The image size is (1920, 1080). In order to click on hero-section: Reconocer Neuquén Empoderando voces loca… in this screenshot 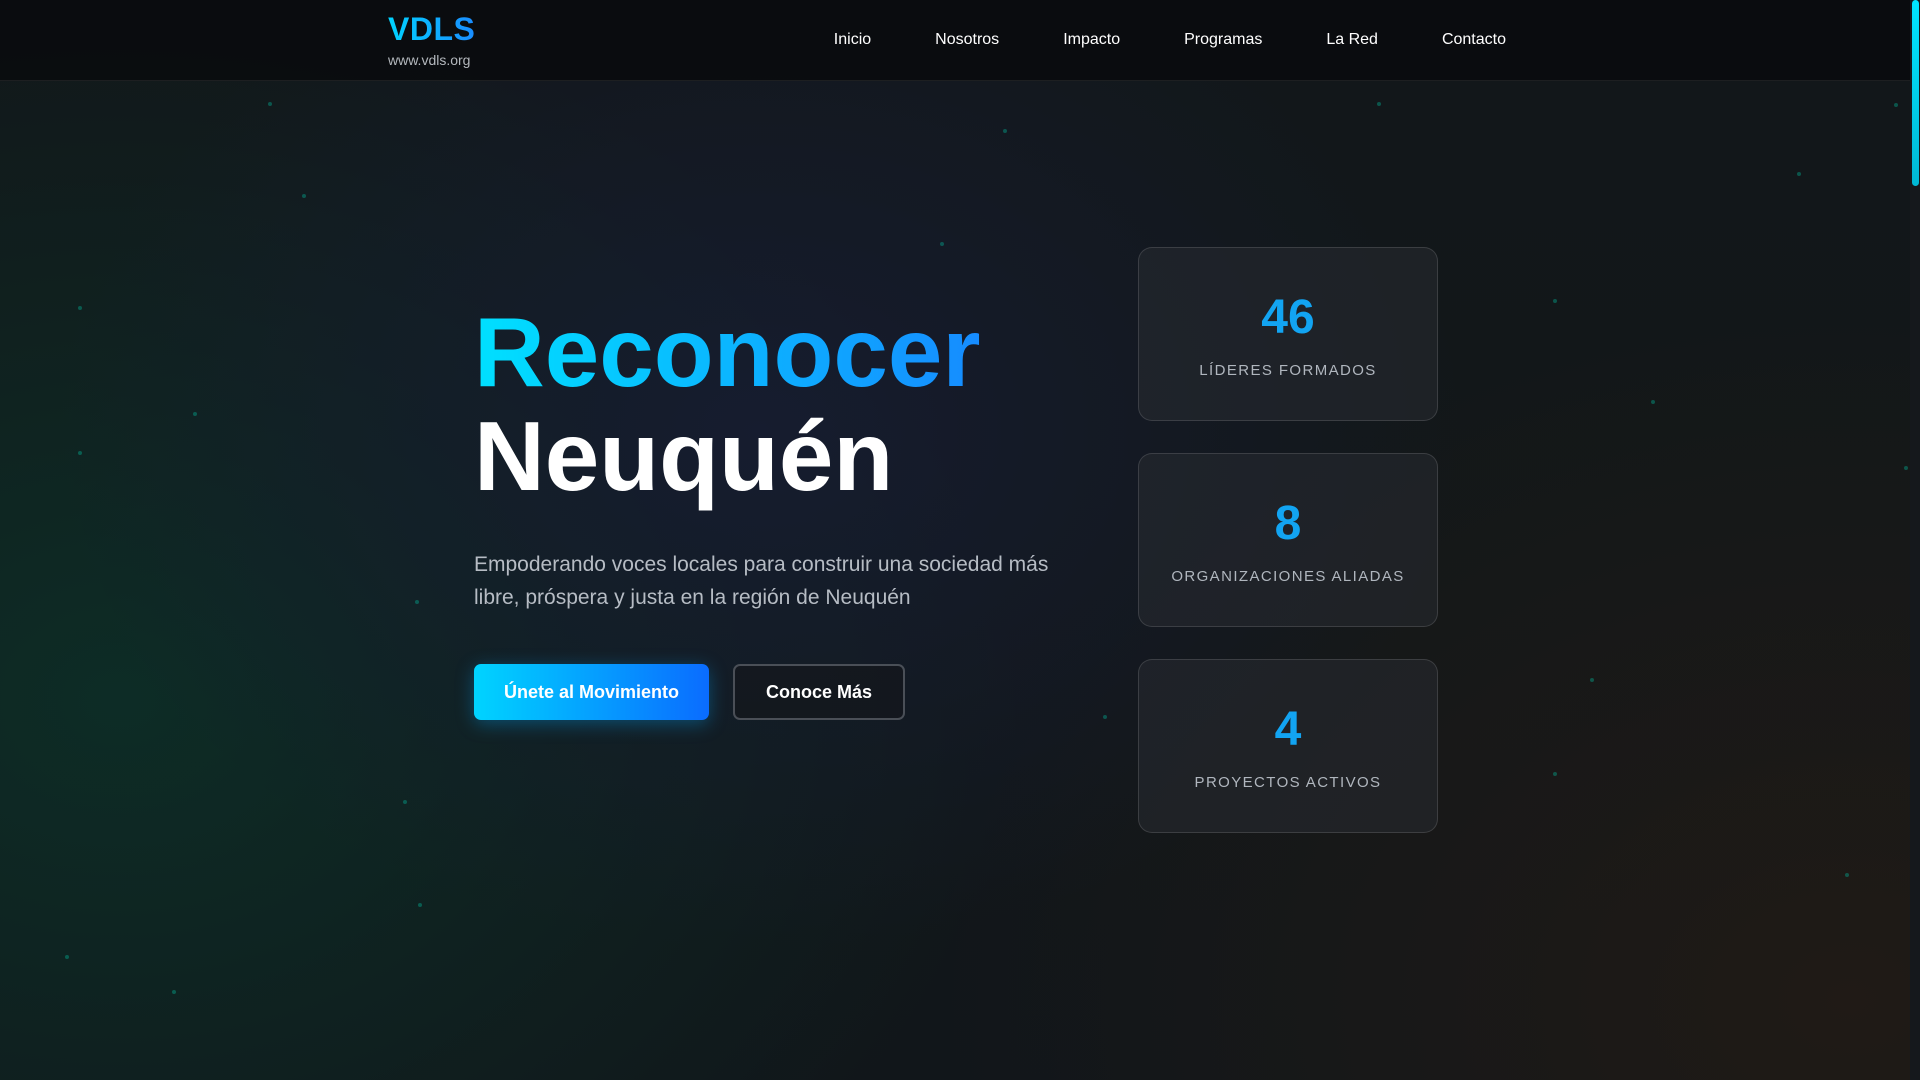, I will do `click(774, 510)`.